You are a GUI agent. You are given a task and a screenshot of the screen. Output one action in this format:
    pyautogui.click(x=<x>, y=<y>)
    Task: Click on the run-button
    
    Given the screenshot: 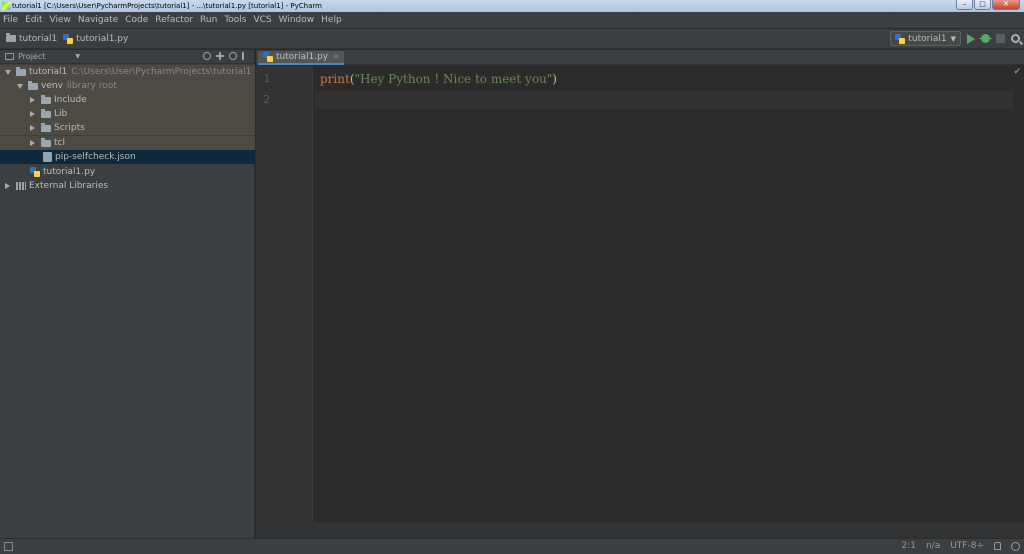 What is the action you would take?
    pyautogui.click(x=971, y=38)
    